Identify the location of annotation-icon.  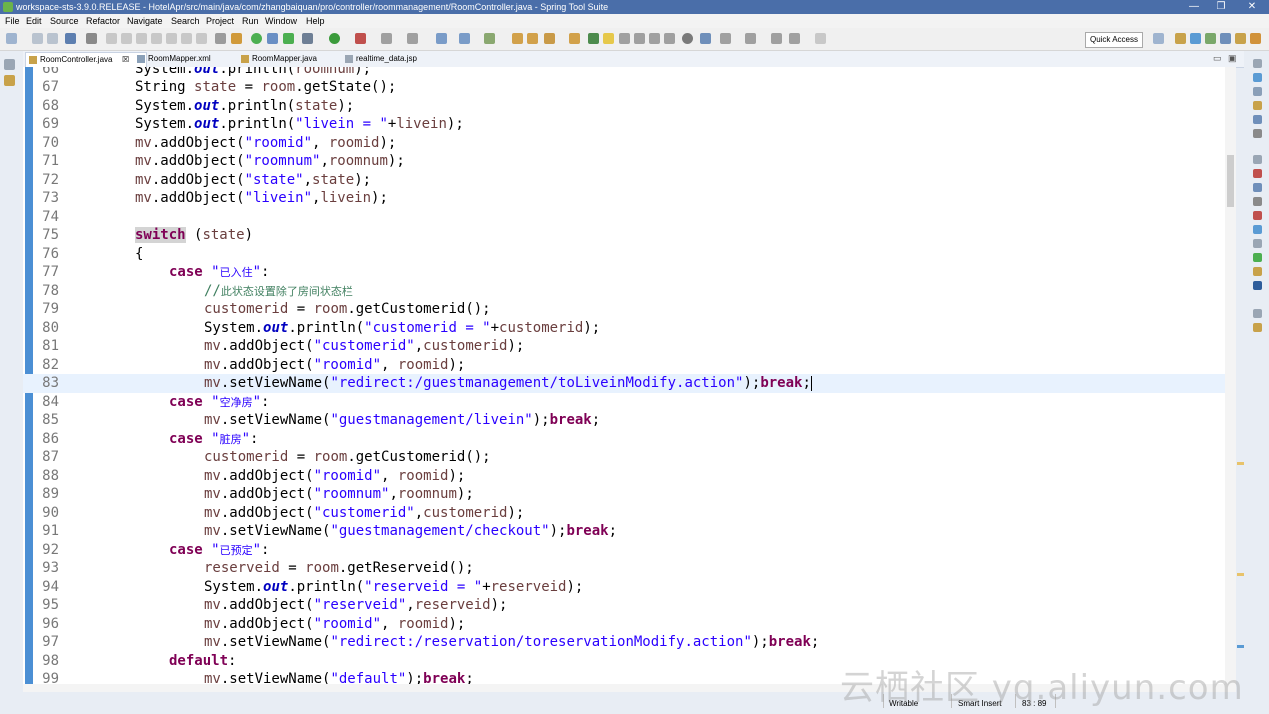
(624, 38).